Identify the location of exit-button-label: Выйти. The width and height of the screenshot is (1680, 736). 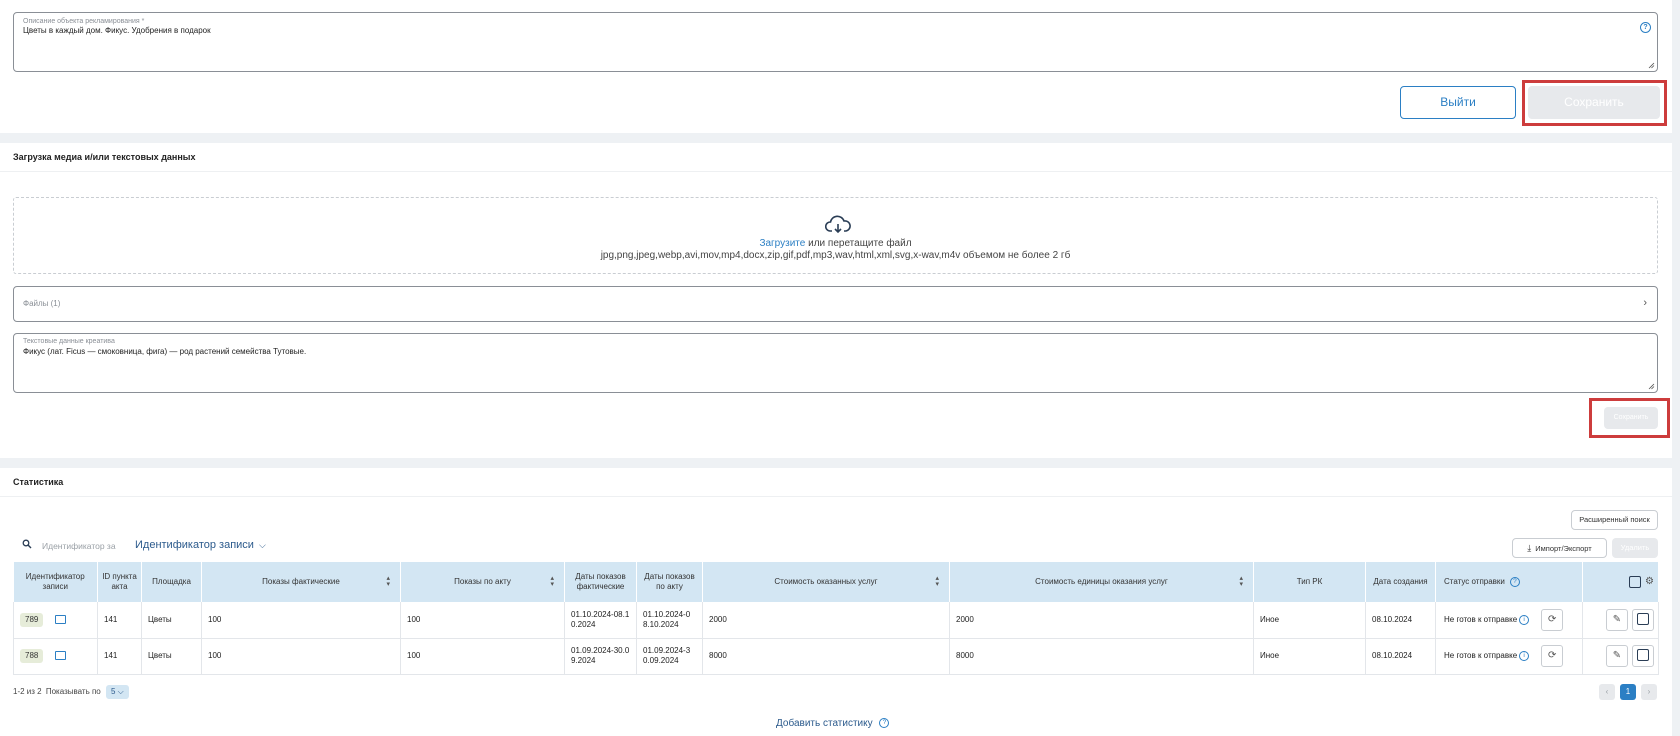
(1458, 102).